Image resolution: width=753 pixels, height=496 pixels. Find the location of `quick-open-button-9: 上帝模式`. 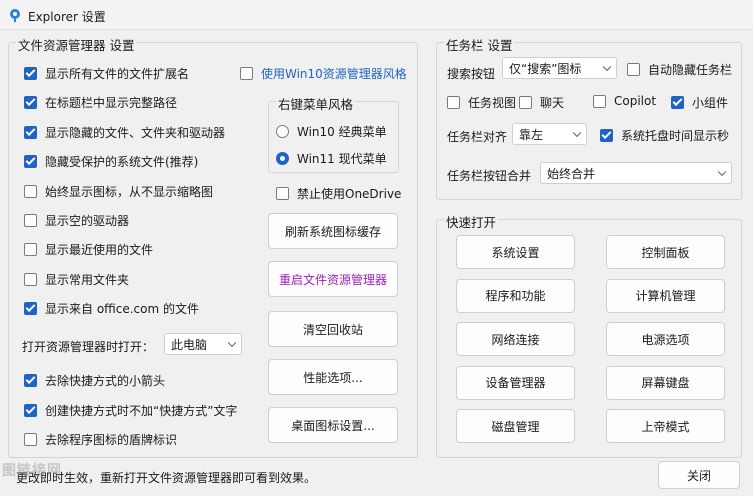

quick-open-button-9: 上帝模式 is located at coordinates (665, 426).